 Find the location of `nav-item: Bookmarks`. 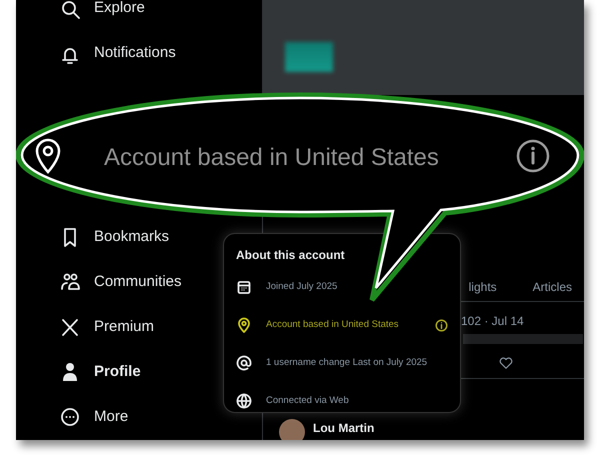

nav-item: Bookmarks is located at coordinates (115, 237).